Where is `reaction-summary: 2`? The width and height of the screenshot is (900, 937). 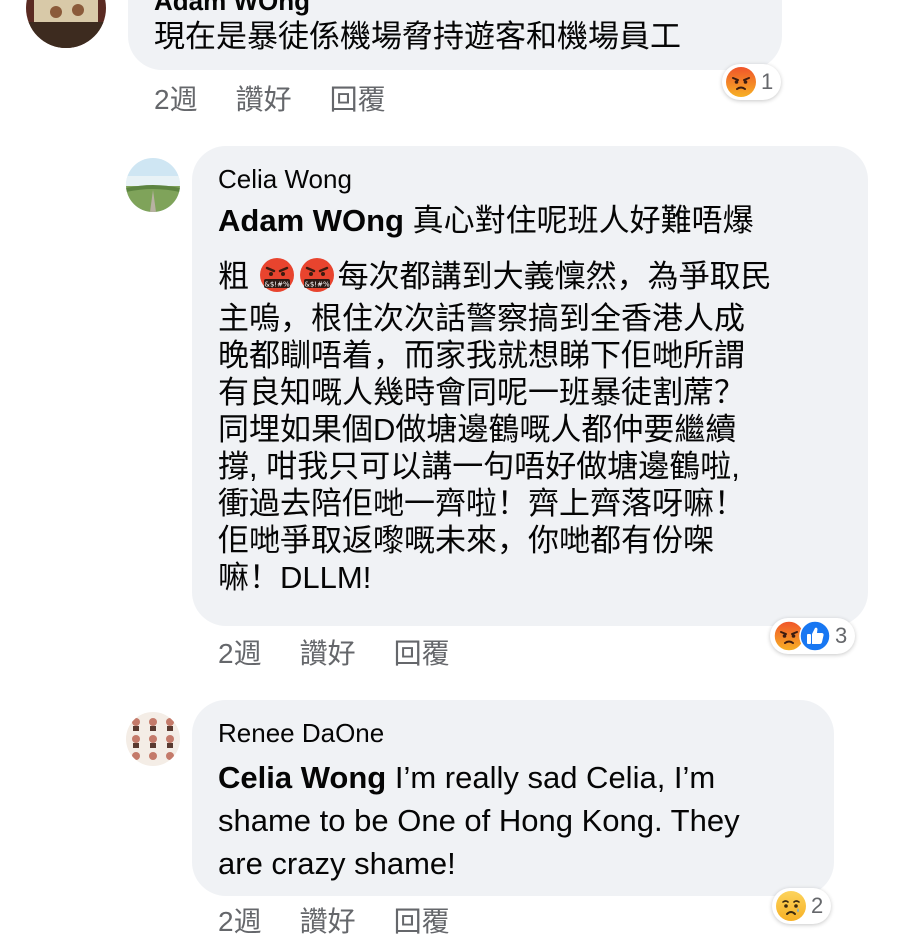 reaction-summary: 2 is located at coordinates (802, 906).